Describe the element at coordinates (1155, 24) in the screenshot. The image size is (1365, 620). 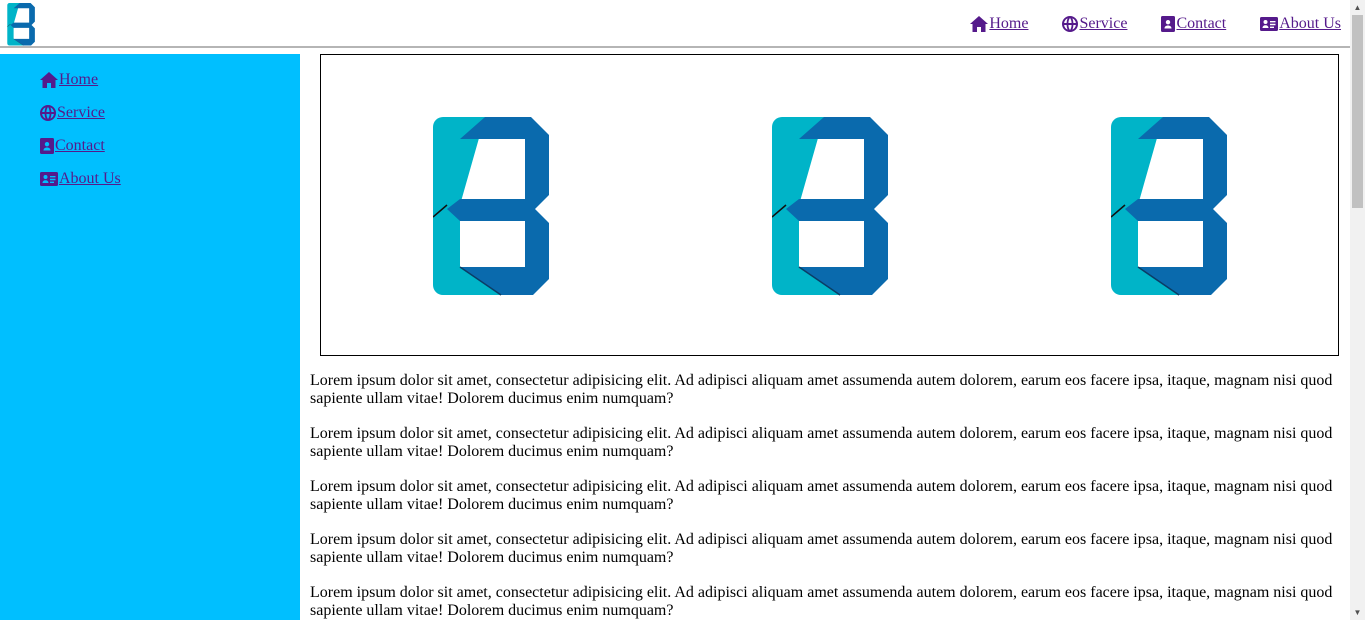
I see `top-nav: Home Service Contact About Us` at that location.